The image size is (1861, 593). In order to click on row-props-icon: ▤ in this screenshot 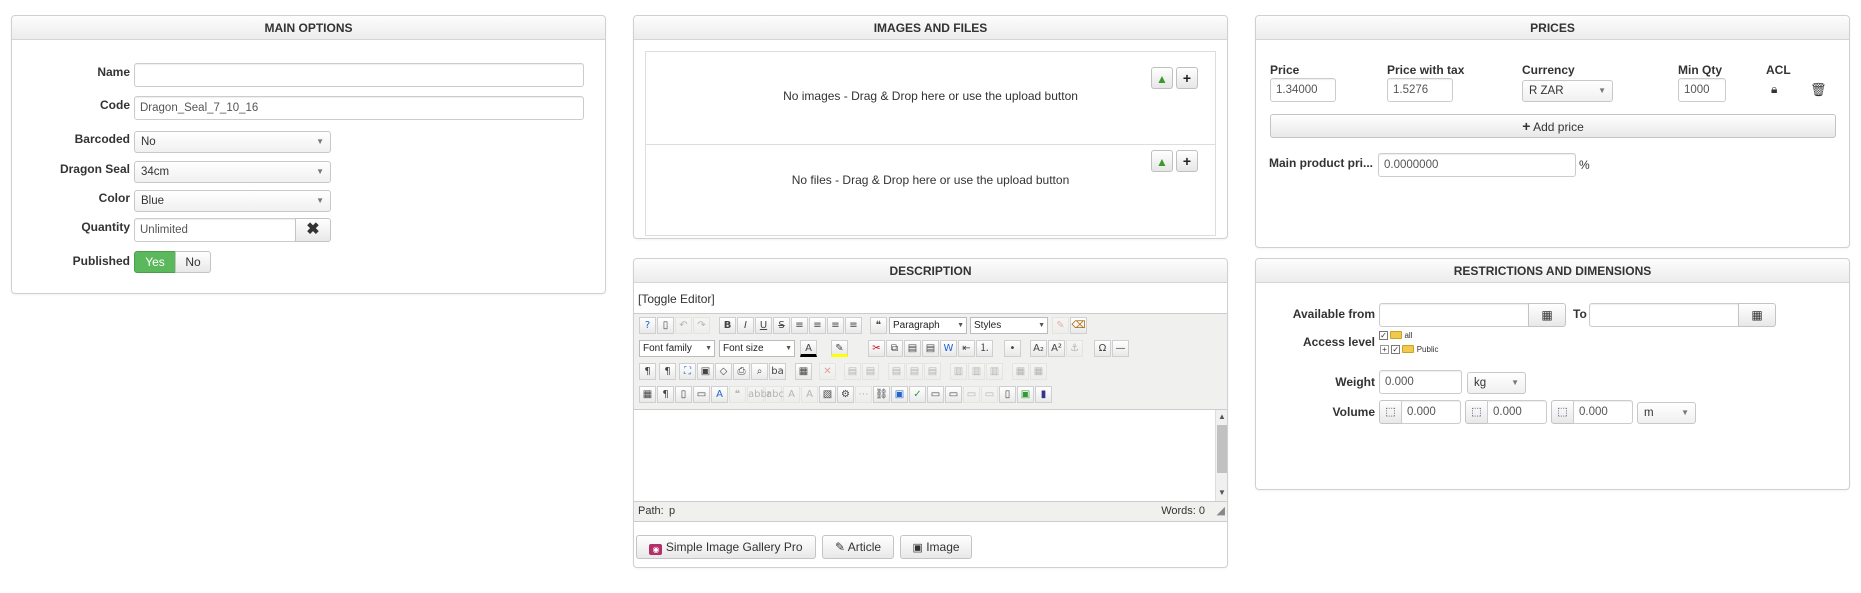, I will do `click(870, 371)`.